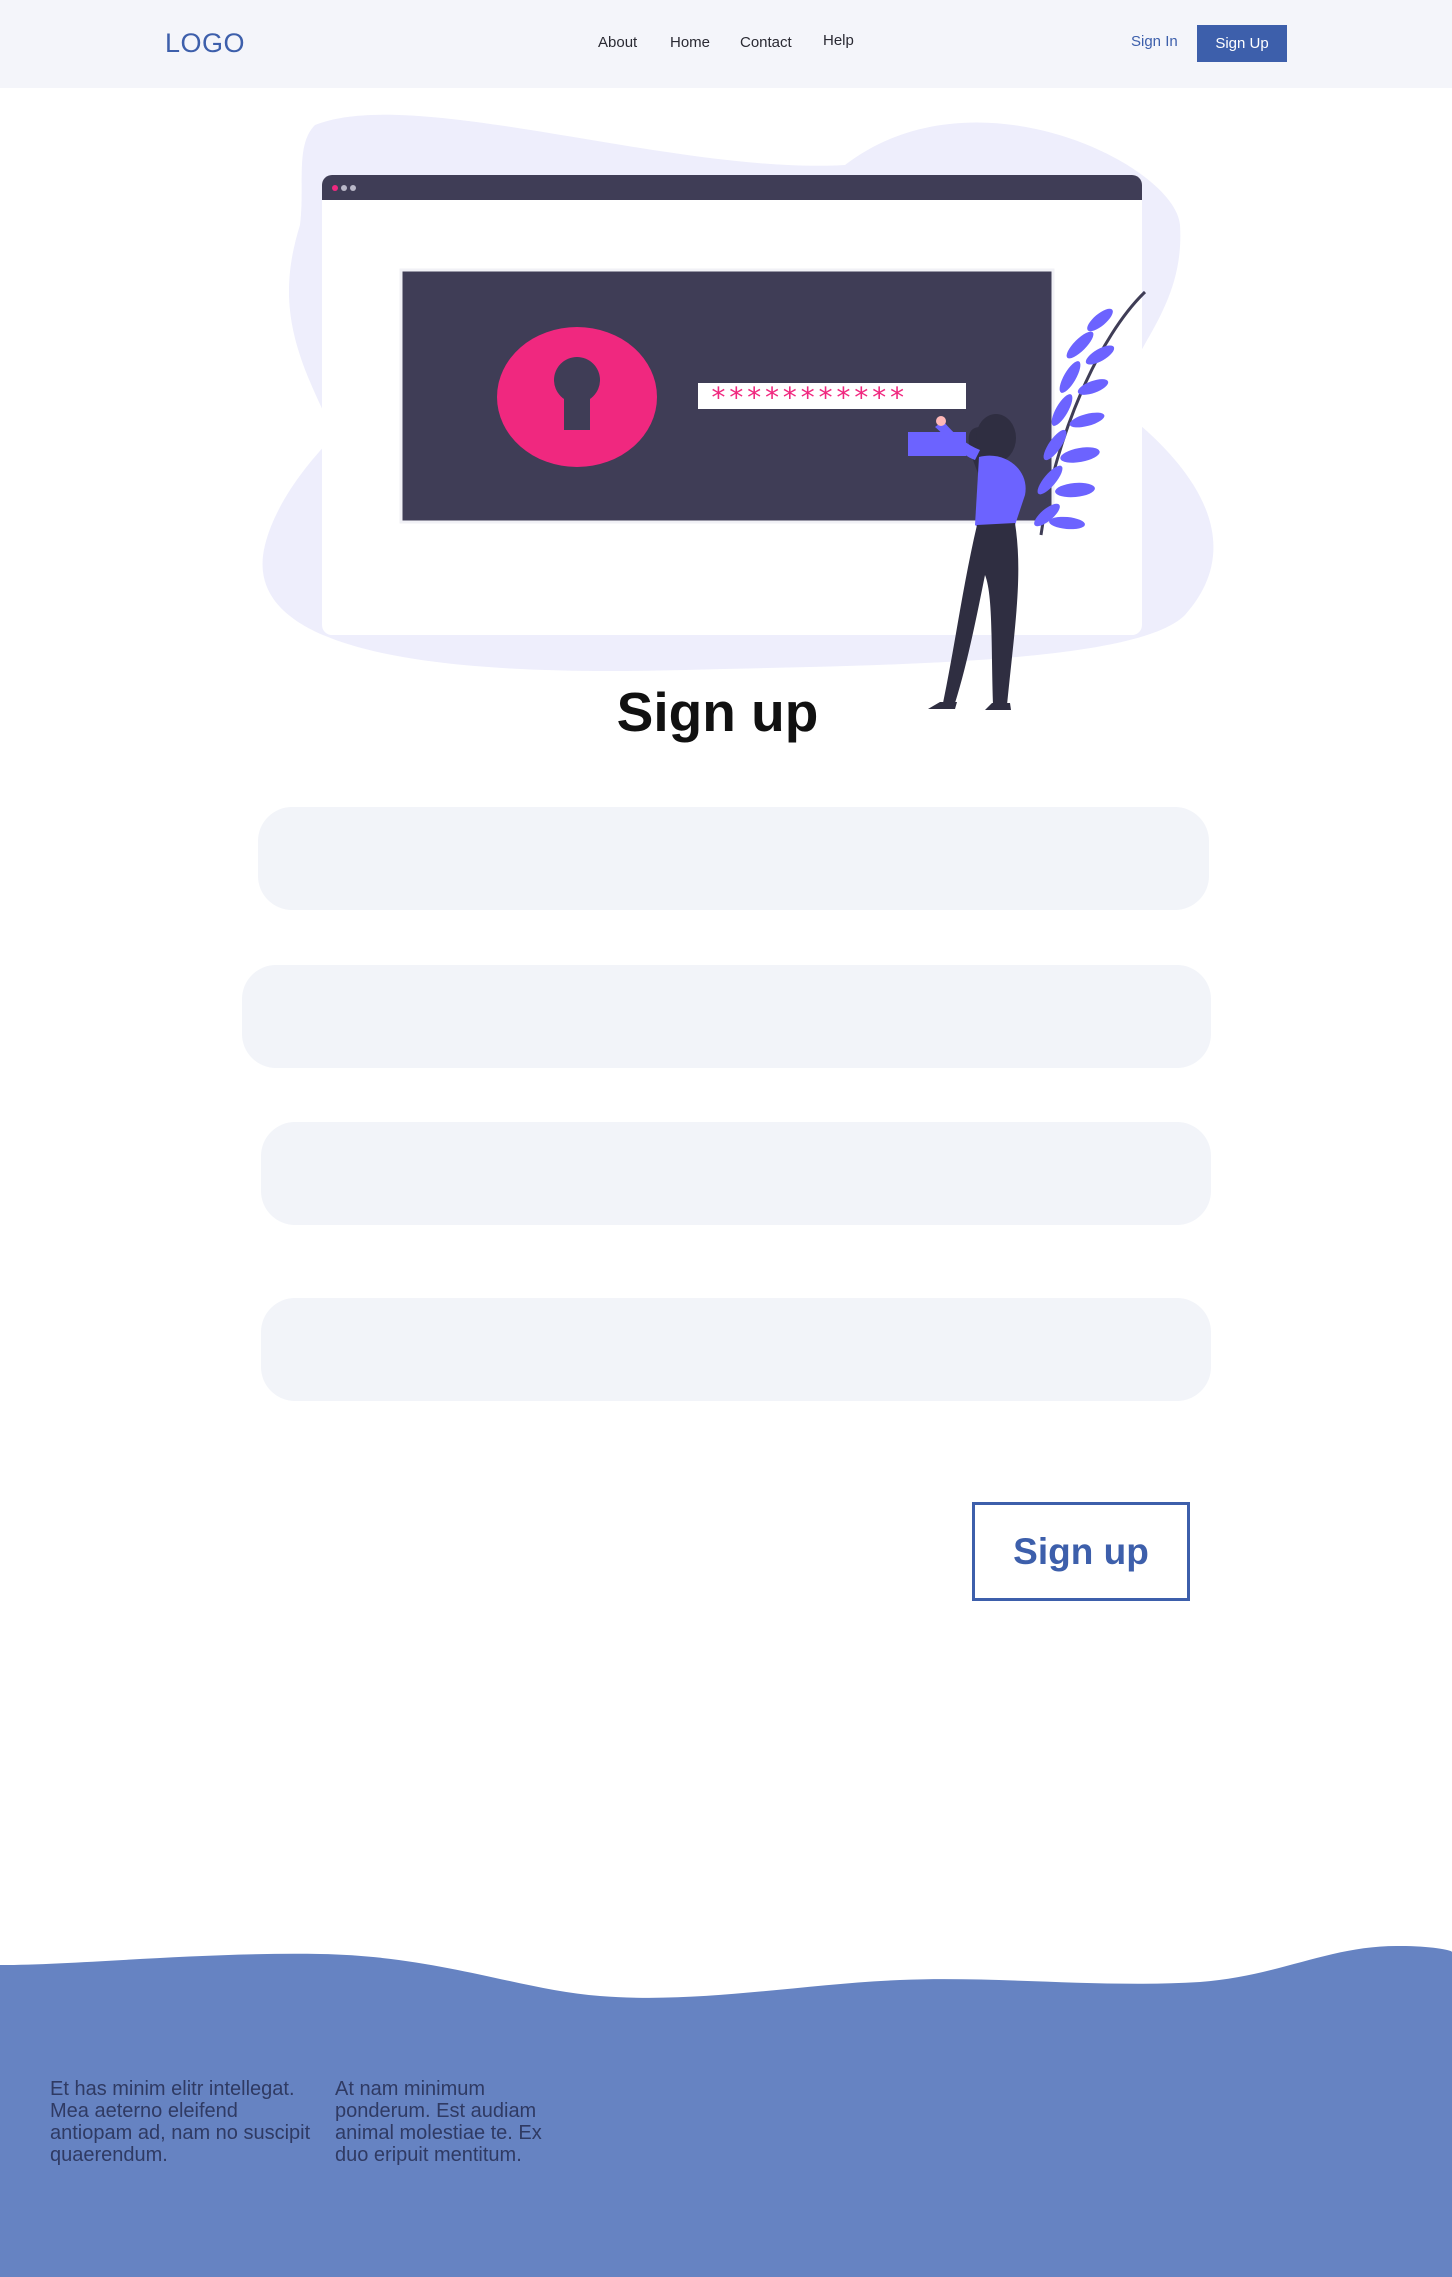  Describe the element at coordinates (617, 42) in the screenshot. I see `nav-about: About` at that location.